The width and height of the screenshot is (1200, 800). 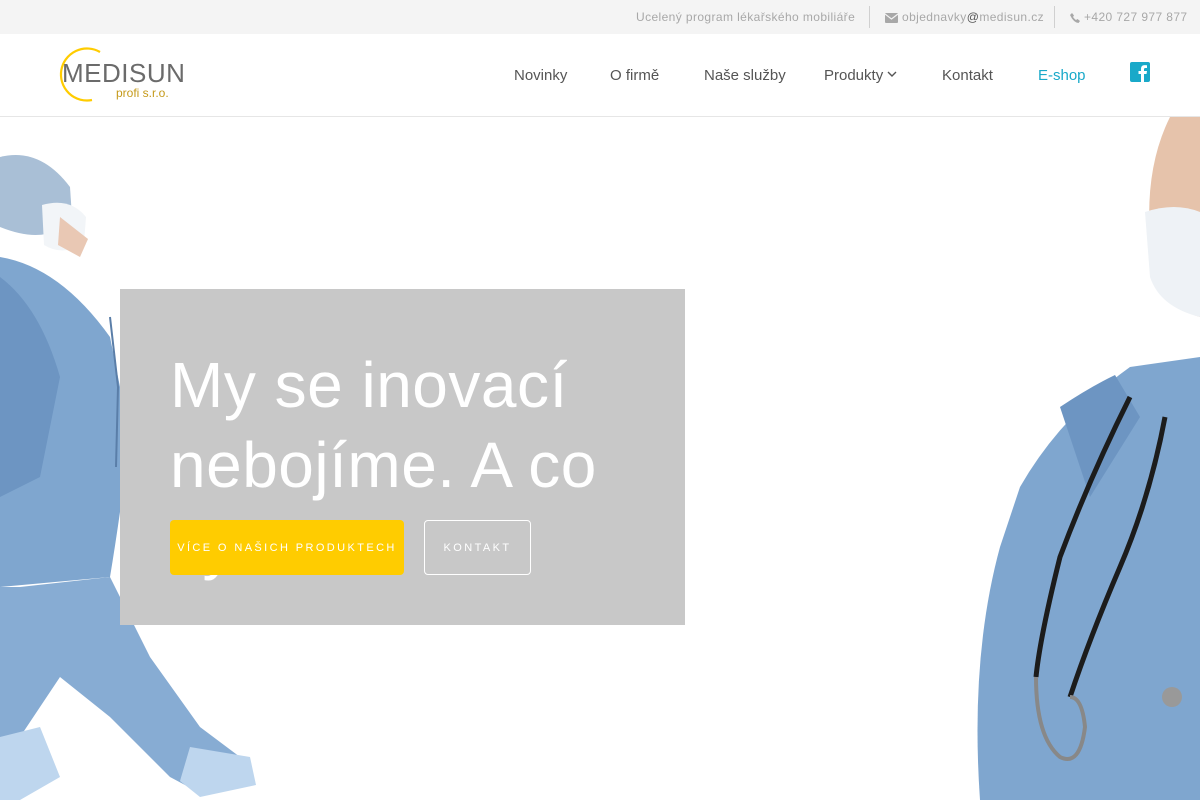 I want to click on nav-novinky: Novinky, so click(x=540, y=75).